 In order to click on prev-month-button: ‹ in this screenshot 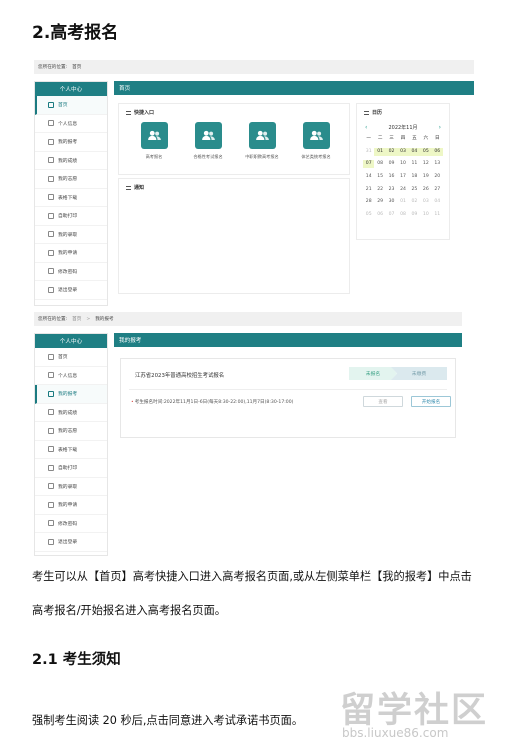, I will do `click(366, 127)`.